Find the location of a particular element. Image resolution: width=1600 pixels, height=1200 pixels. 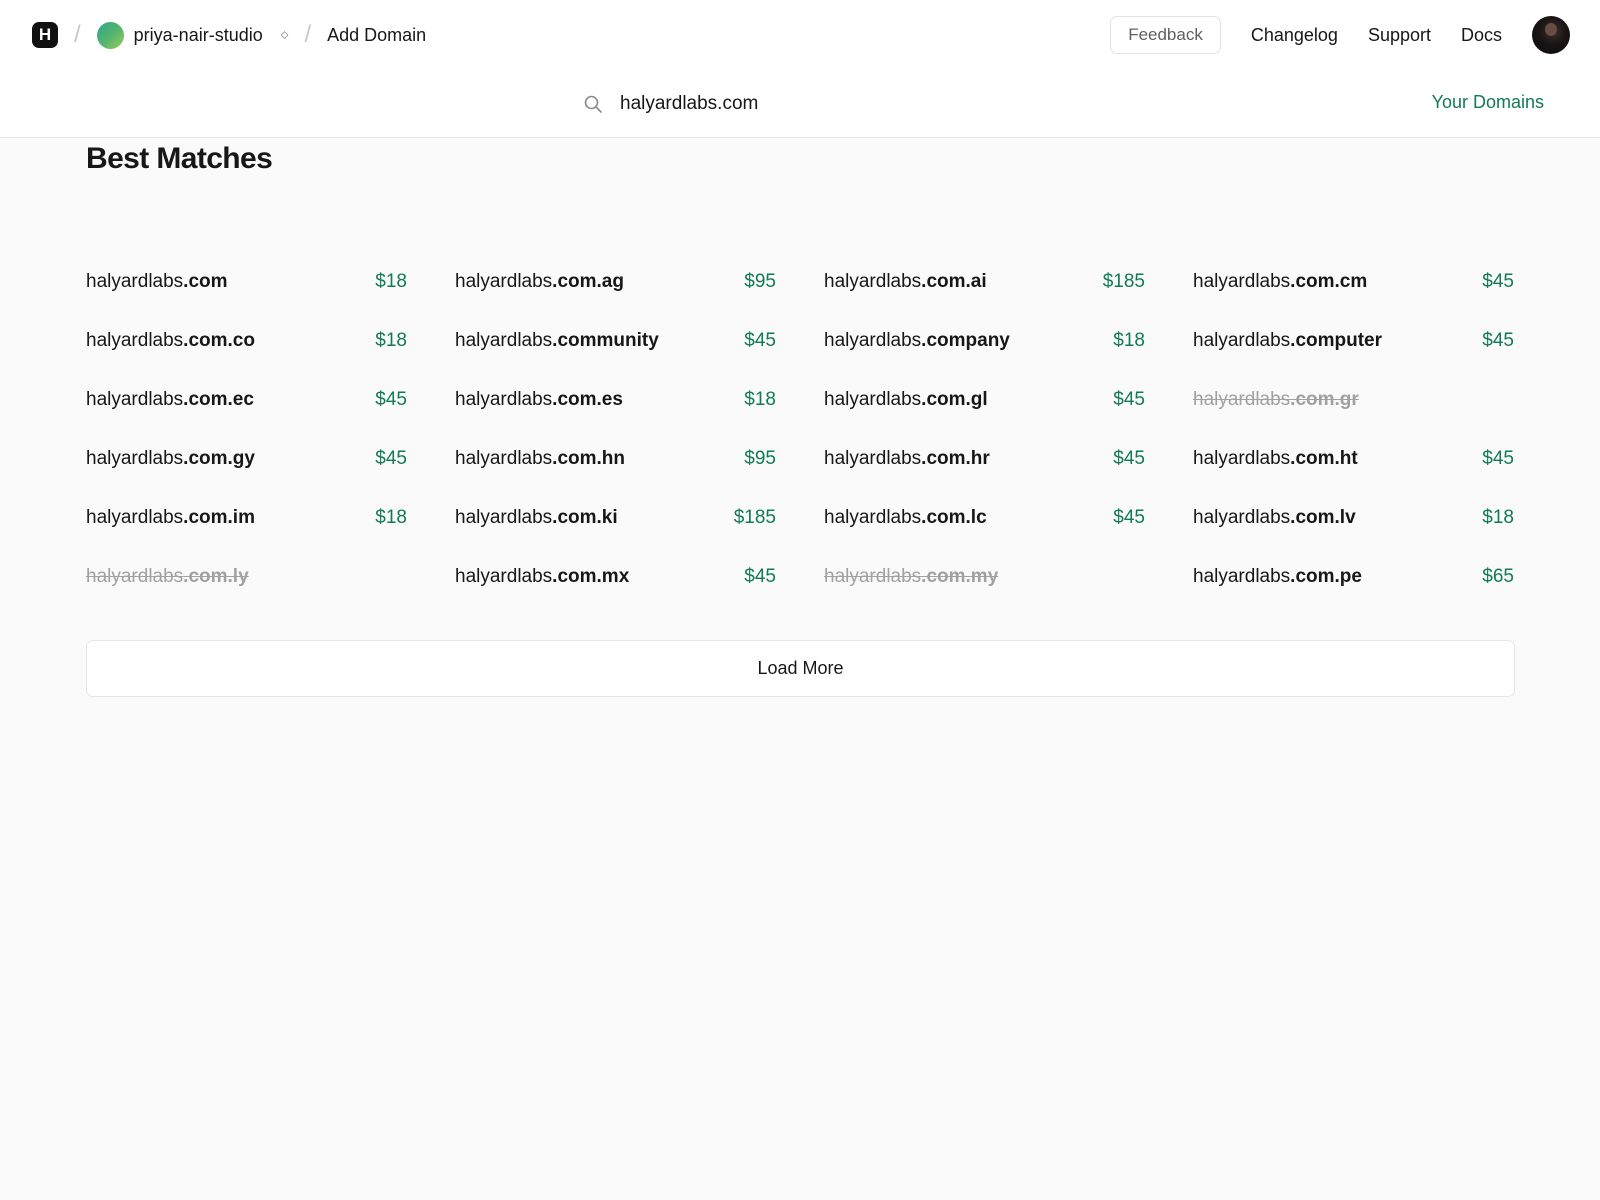

domain-result-item: halyardlabs.com.ly is located at coordinates (246, 576).